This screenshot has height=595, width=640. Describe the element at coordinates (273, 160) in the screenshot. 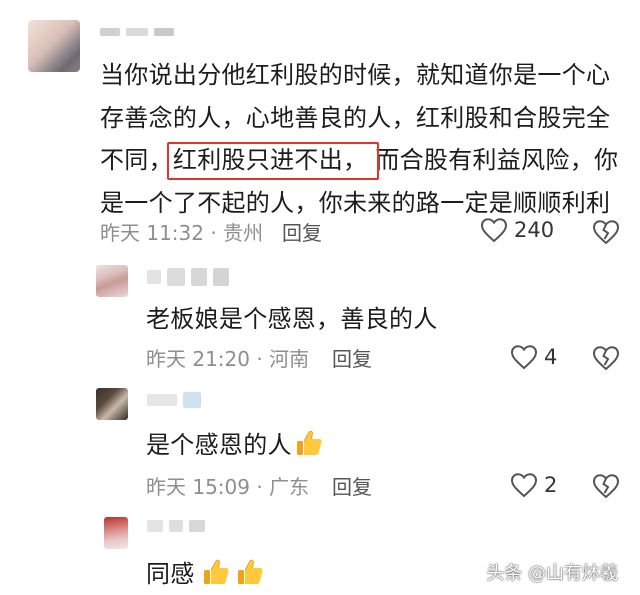

I see `highlighted-phrase: 红利股只进不出，` at that location.